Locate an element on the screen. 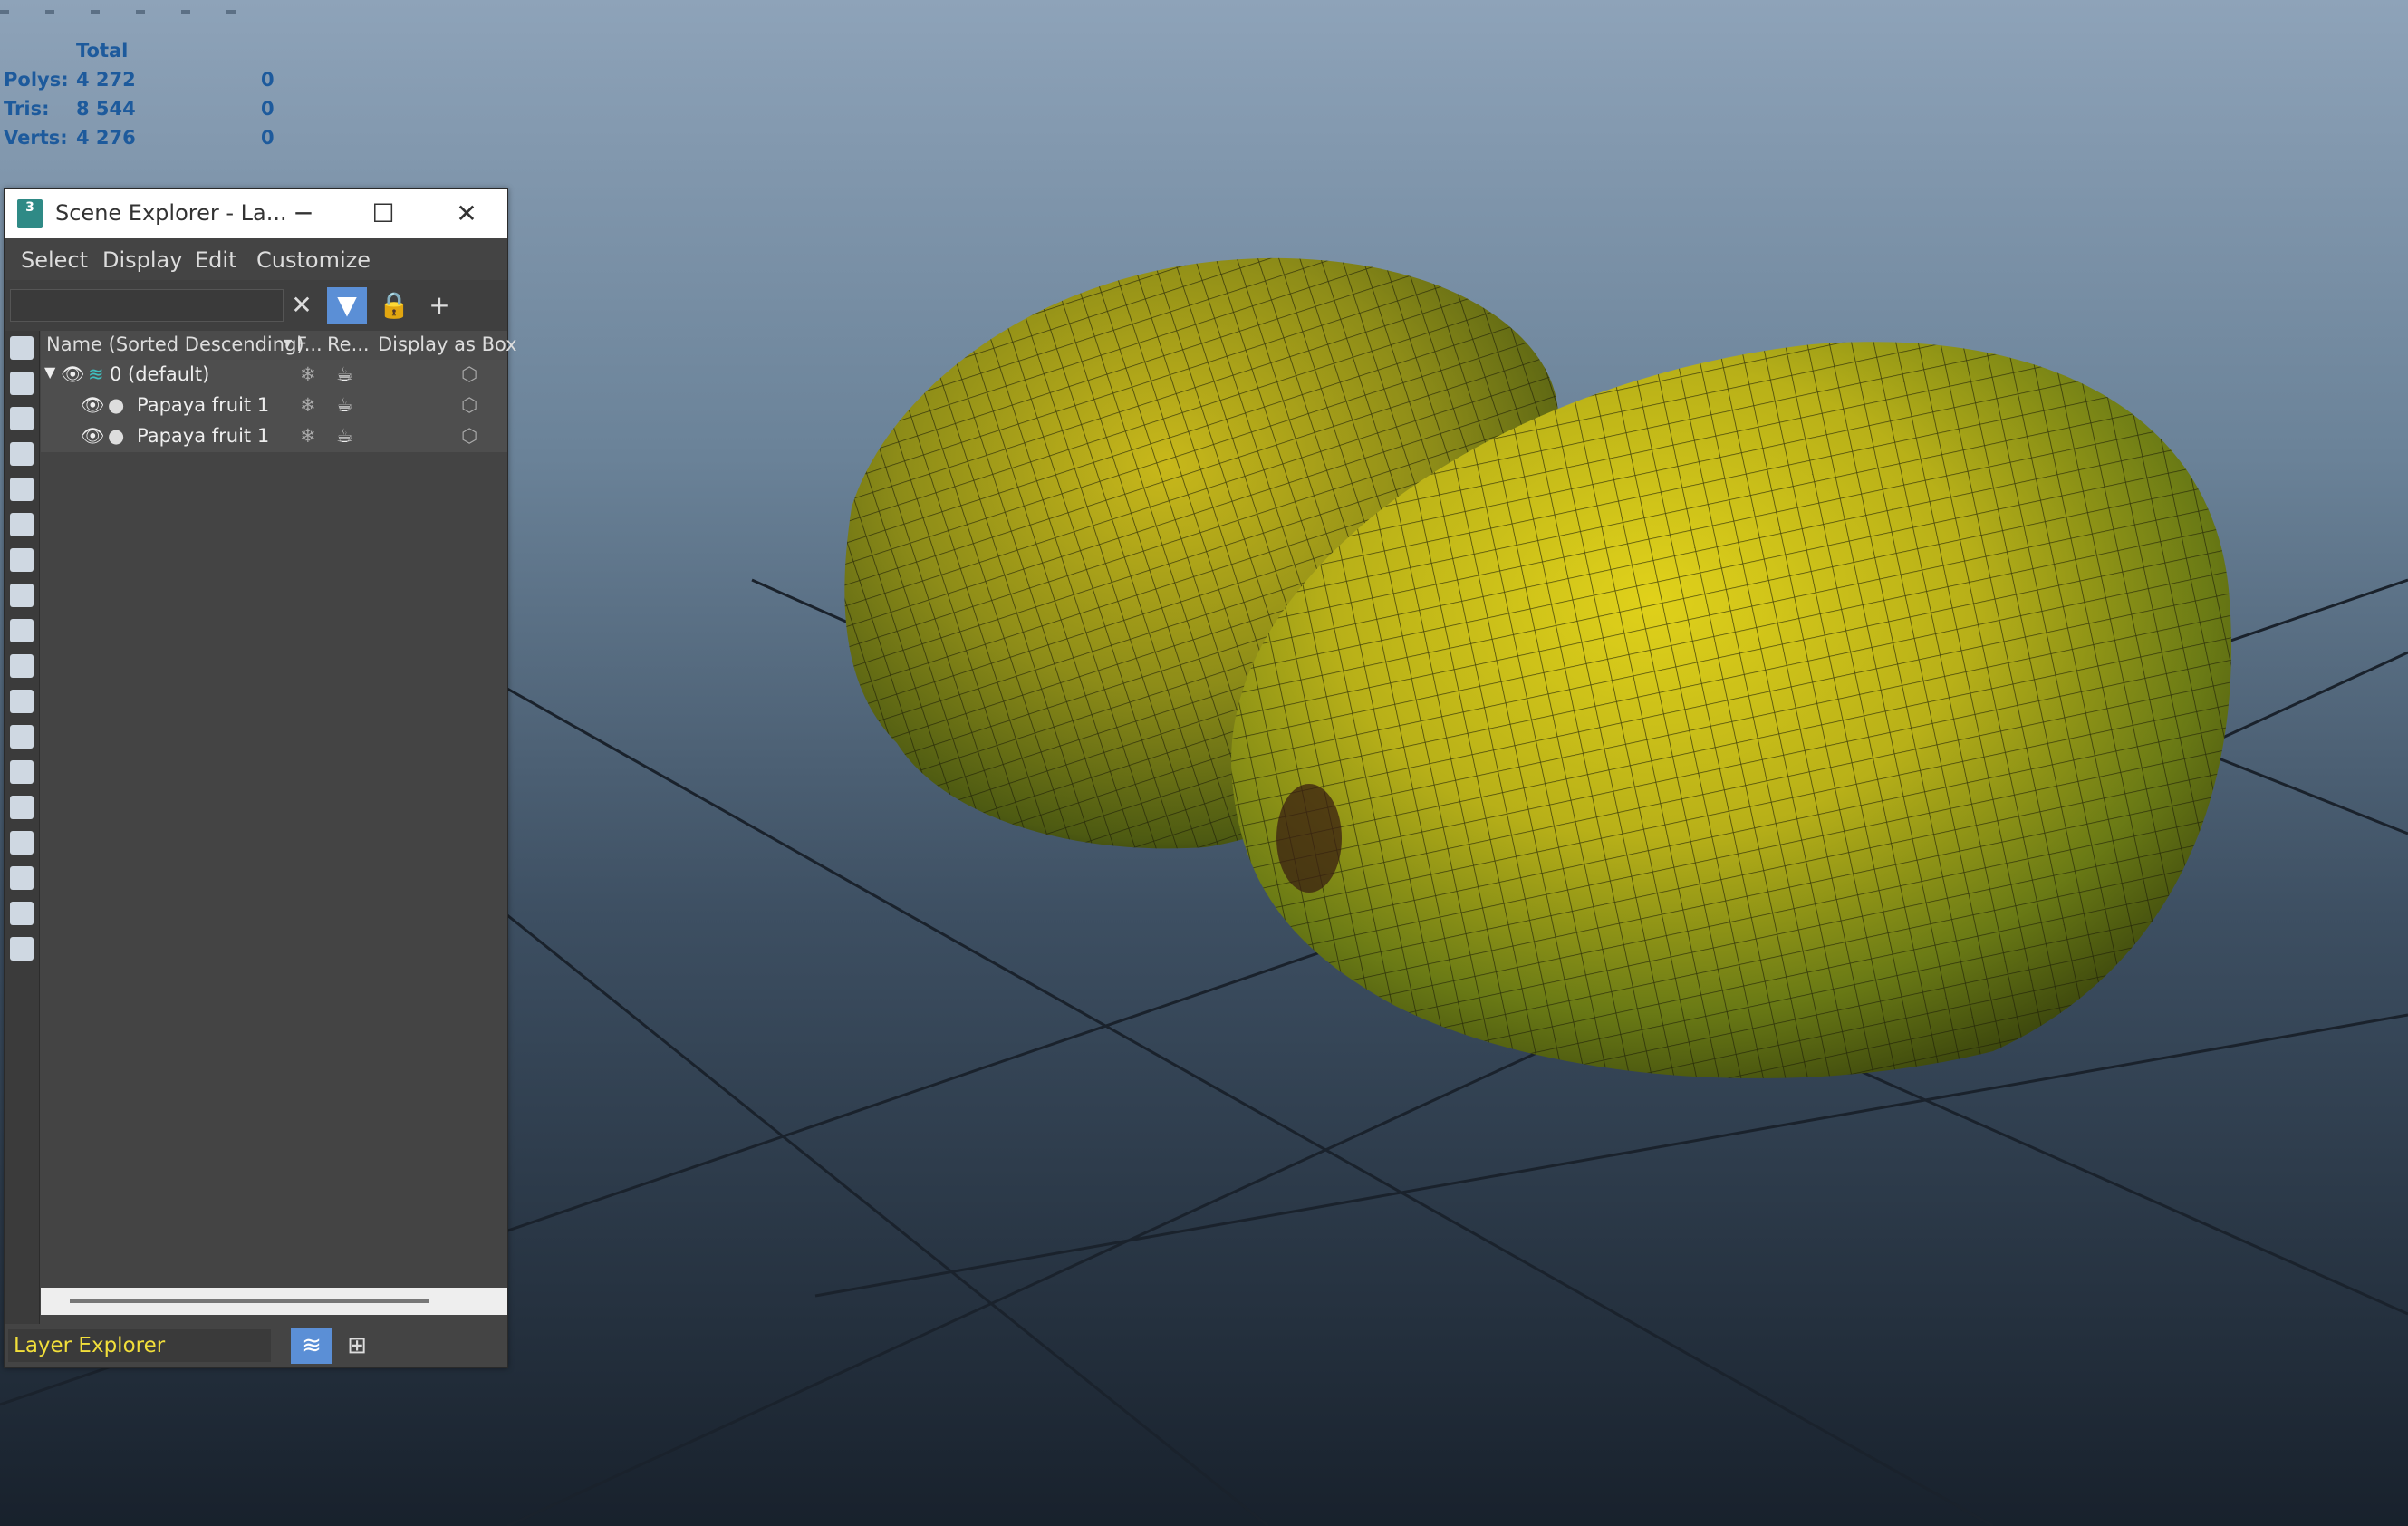  minimize-button: ─ is located at coordinates (303, 214).